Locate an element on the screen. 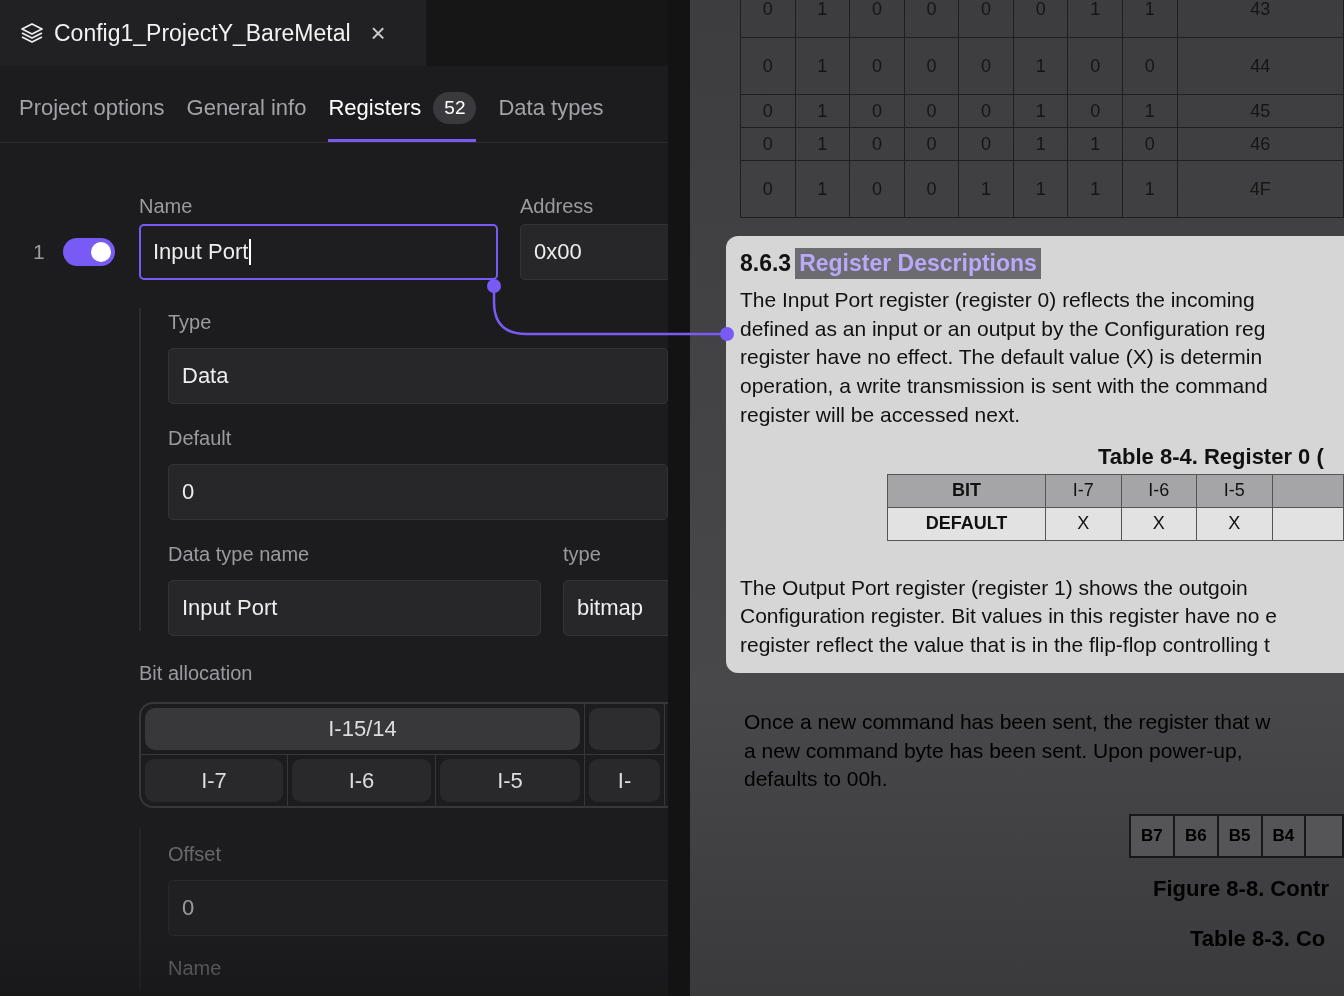 The image size is (1344, 996). table-cell: I-7 is located at coordinates (1083, 490).